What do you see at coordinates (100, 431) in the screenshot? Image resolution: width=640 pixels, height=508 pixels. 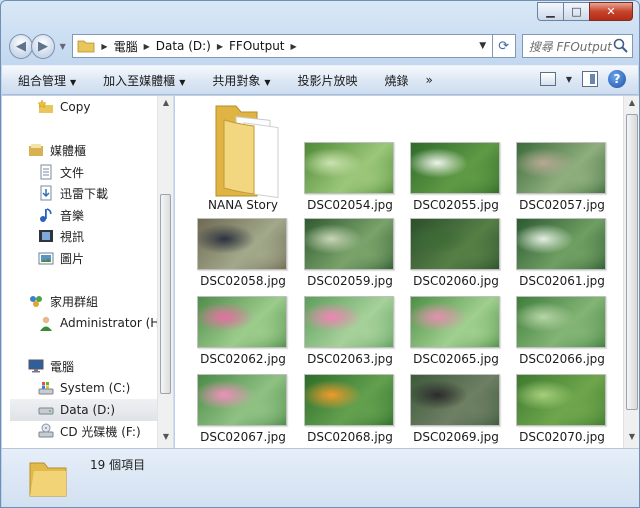 I see `nav-item-label: CD 光碟機 (F:)` at bounding box center [100, 431].